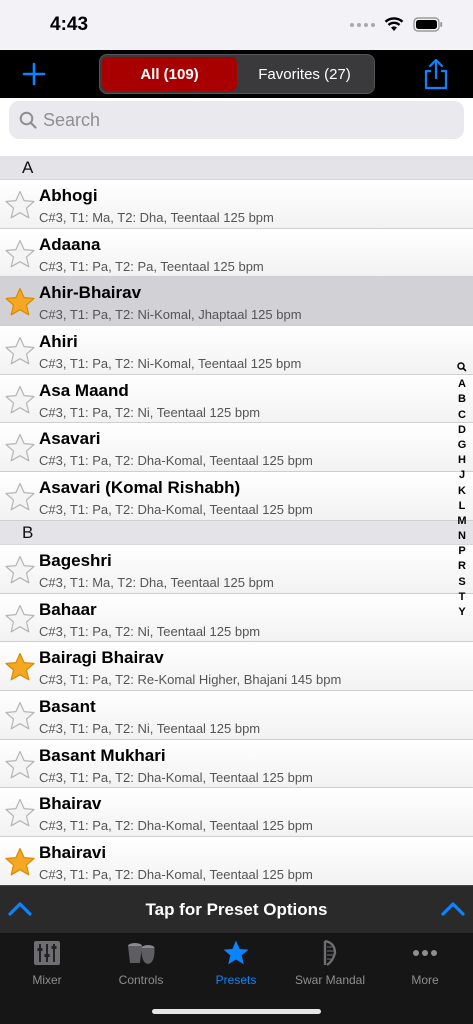  I want to click on star-icon, so click(236, 952).